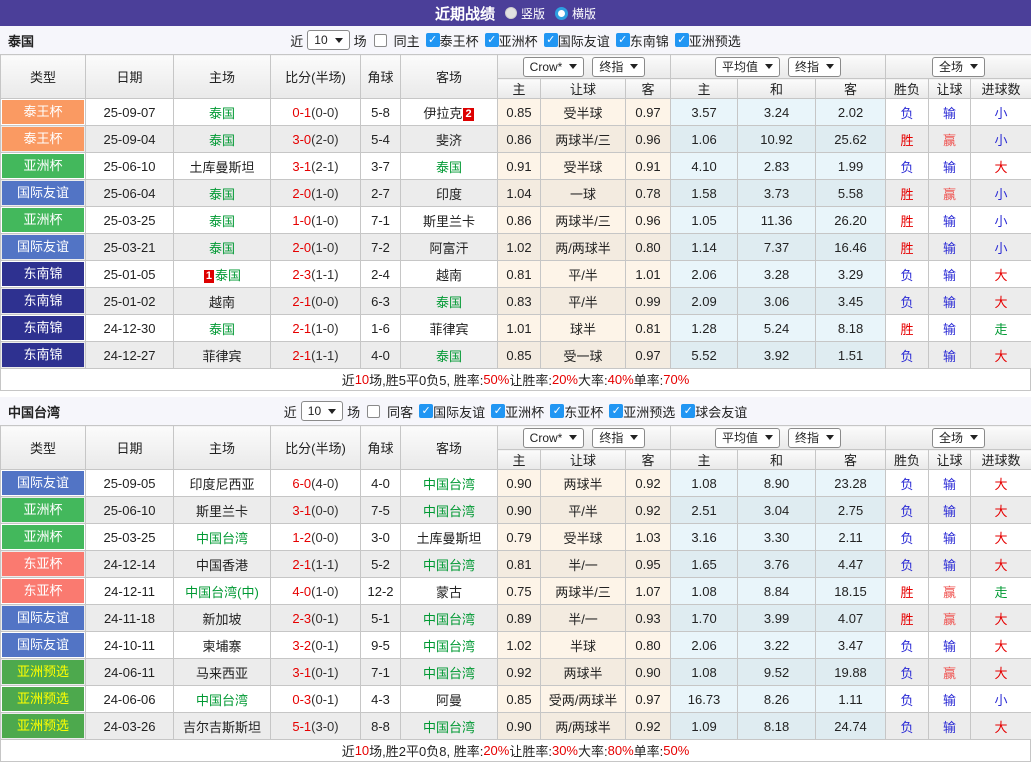 Image resolution: width=1031 pixels, height=762 pixels. I want to click on home-team-name: 菲律宾, so click(221, 356).